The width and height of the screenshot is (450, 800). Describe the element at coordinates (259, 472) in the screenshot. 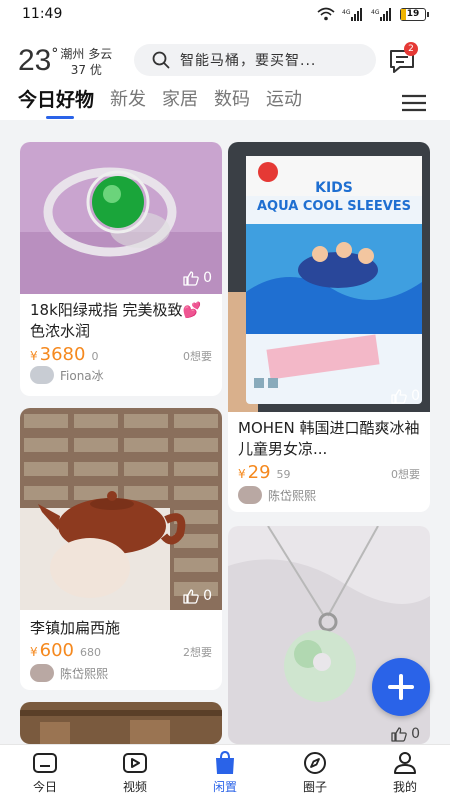

I see `price-value: 29` at that location.